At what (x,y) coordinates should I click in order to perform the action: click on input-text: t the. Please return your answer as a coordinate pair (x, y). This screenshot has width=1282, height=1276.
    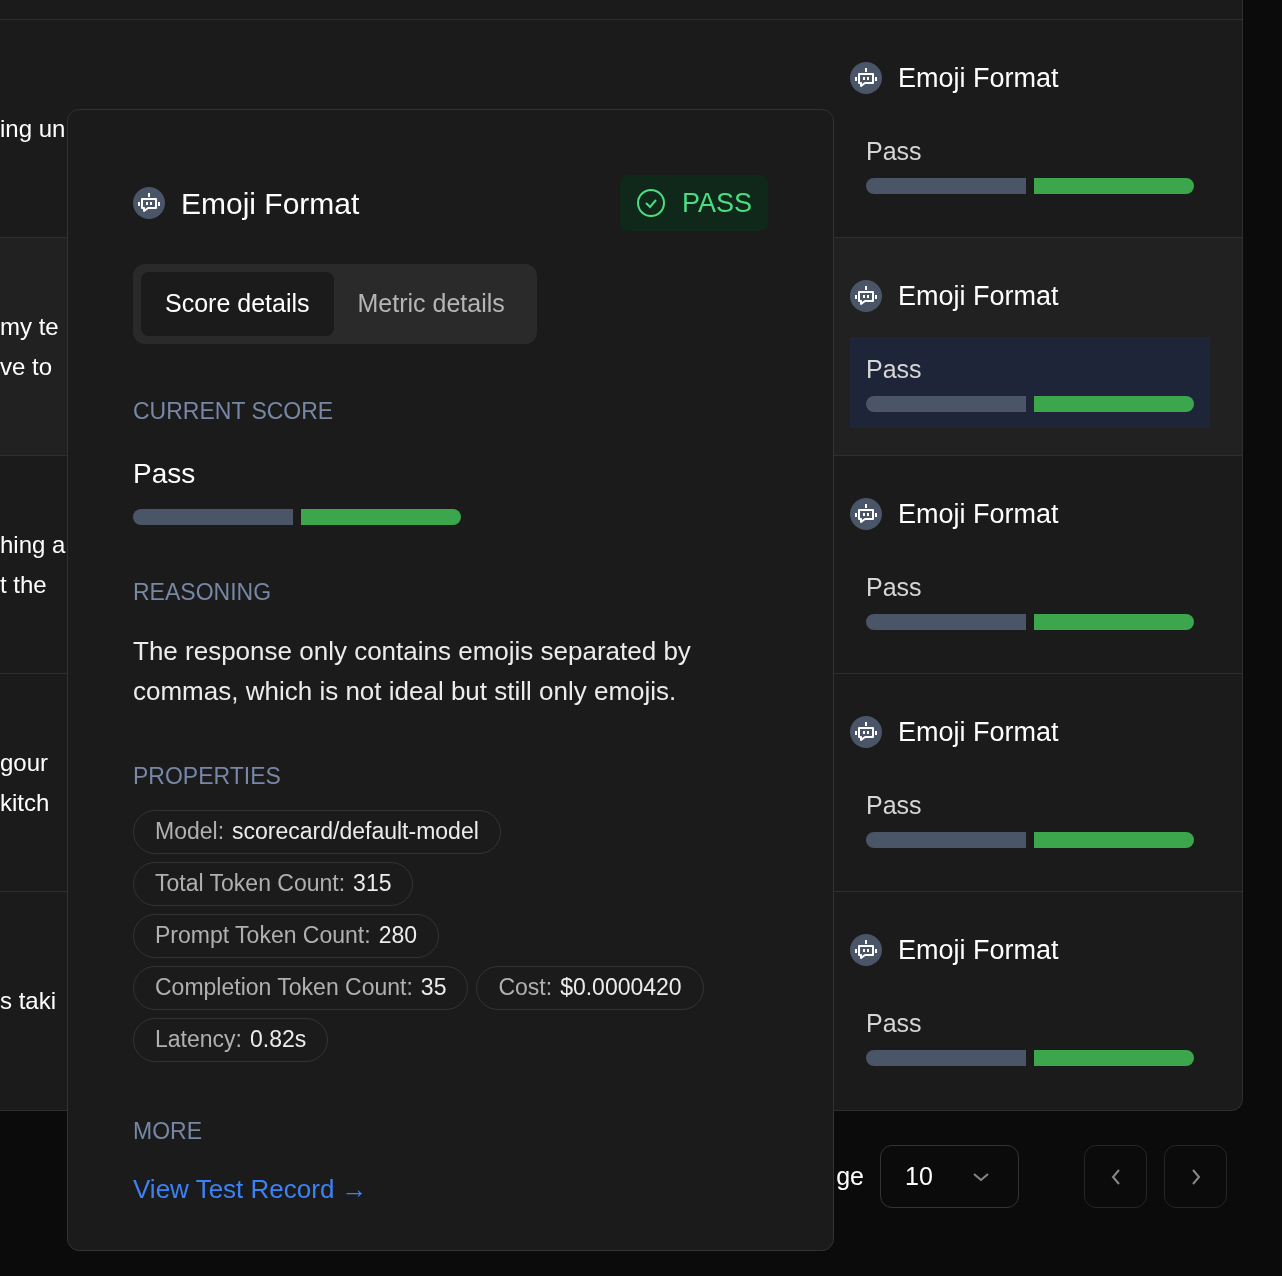
    Looking at the image, I should click on (23, 584).